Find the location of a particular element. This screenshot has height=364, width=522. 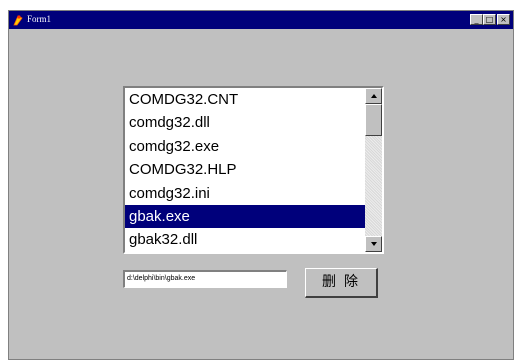

list-item: COMDG32.CNT is located at coordinates (245, 99).